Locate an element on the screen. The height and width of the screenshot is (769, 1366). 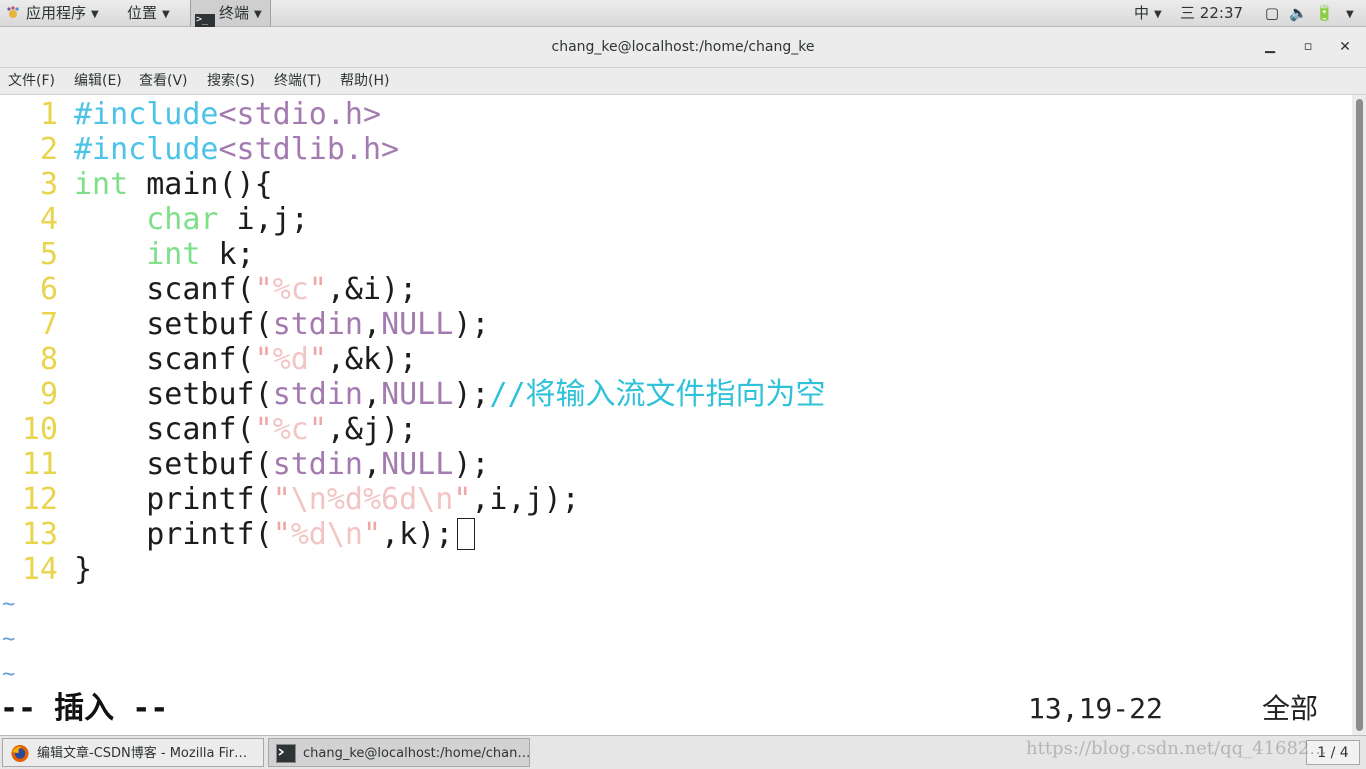
code-token: k; is located at coordinates (227, 254).